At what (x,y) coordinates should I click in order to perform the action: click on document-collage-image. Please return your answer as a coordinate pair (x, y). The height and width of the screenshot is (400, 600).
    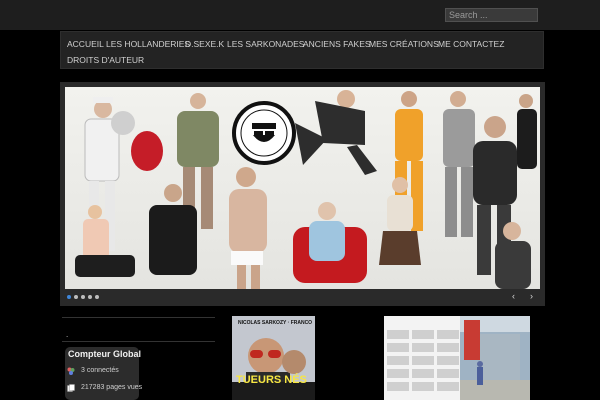
    Looking at the image, I should click on (457, 358).